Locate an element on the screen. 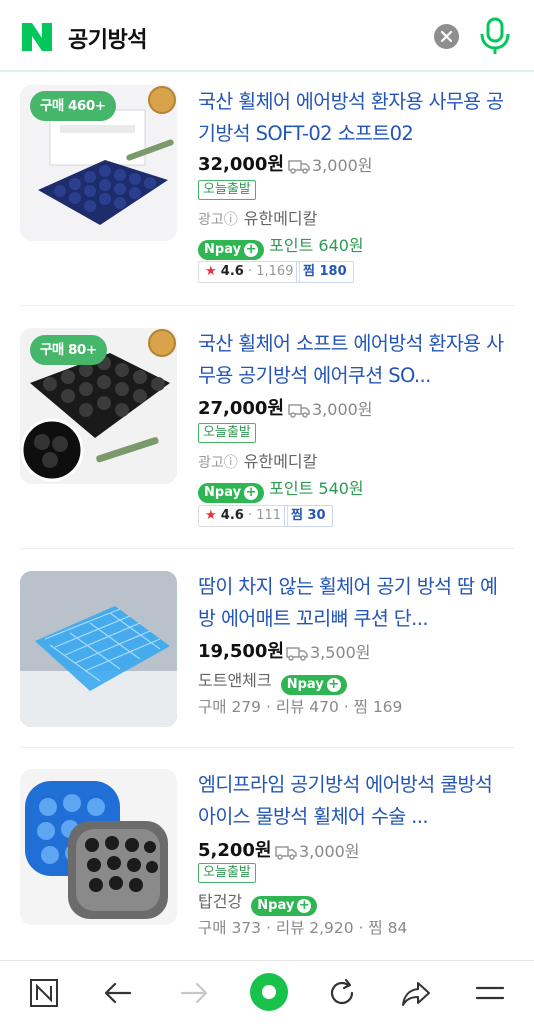 This screenshot has height=1024, width=534. point-text: 포인트 640원 is located at coordinates (316, 245).